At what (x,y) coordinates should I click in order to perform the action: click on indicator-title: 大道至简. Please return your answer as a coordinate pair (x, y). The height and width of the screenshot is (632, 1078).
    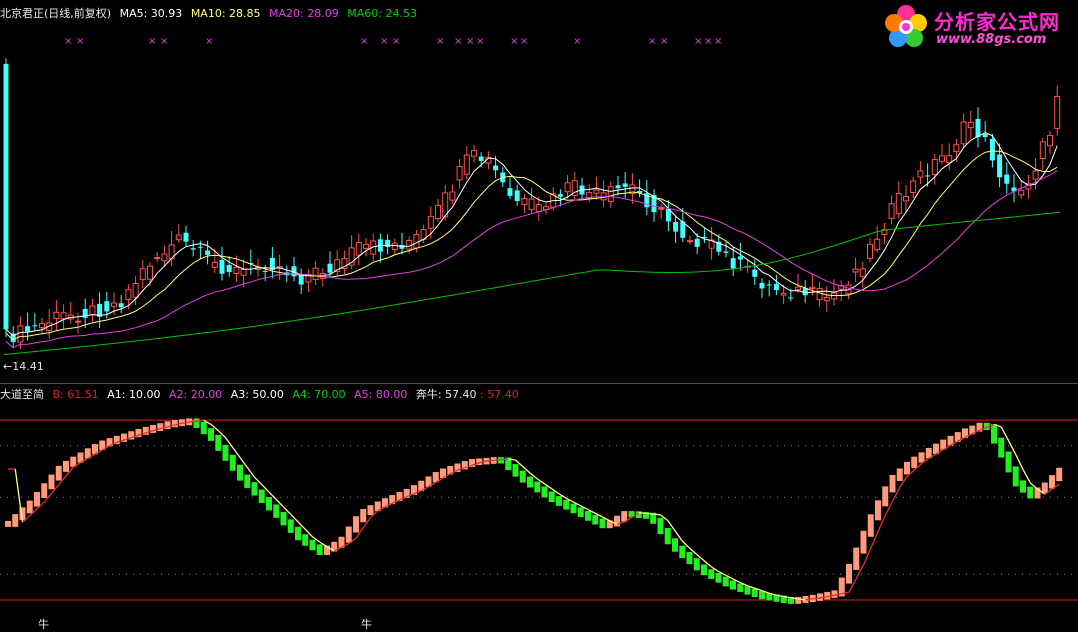
    Looking at the image, I should click on (22, 394).